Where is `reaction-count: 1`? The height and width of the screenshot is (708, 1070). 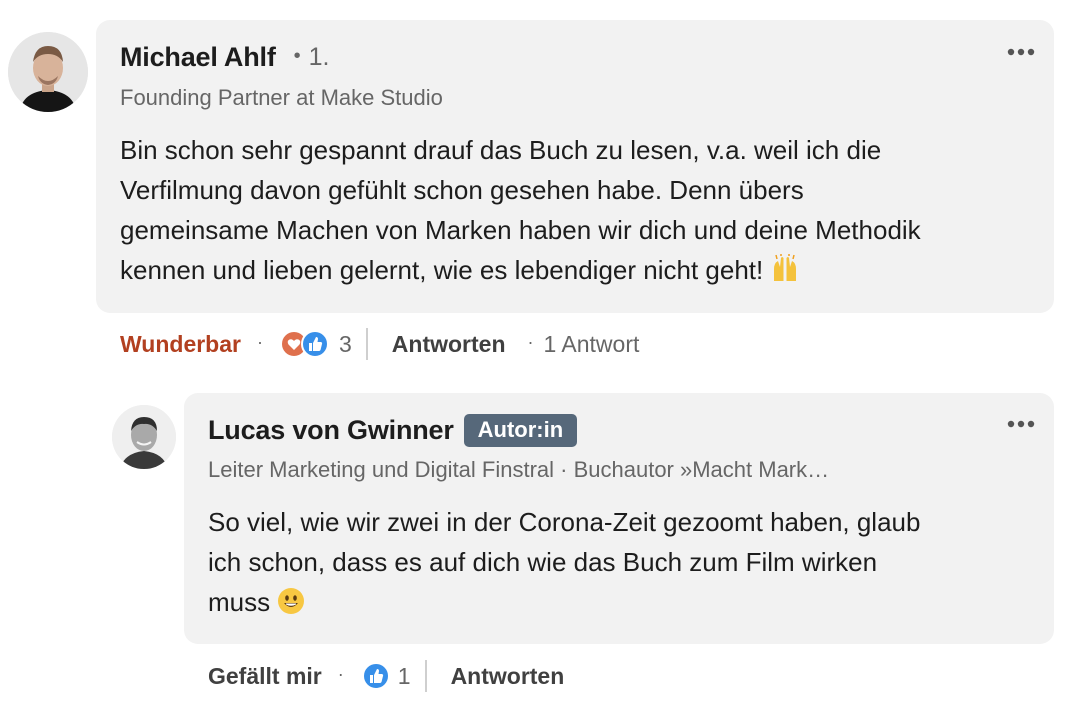
reaction-count: 1 is located at coordinates (404, 675).